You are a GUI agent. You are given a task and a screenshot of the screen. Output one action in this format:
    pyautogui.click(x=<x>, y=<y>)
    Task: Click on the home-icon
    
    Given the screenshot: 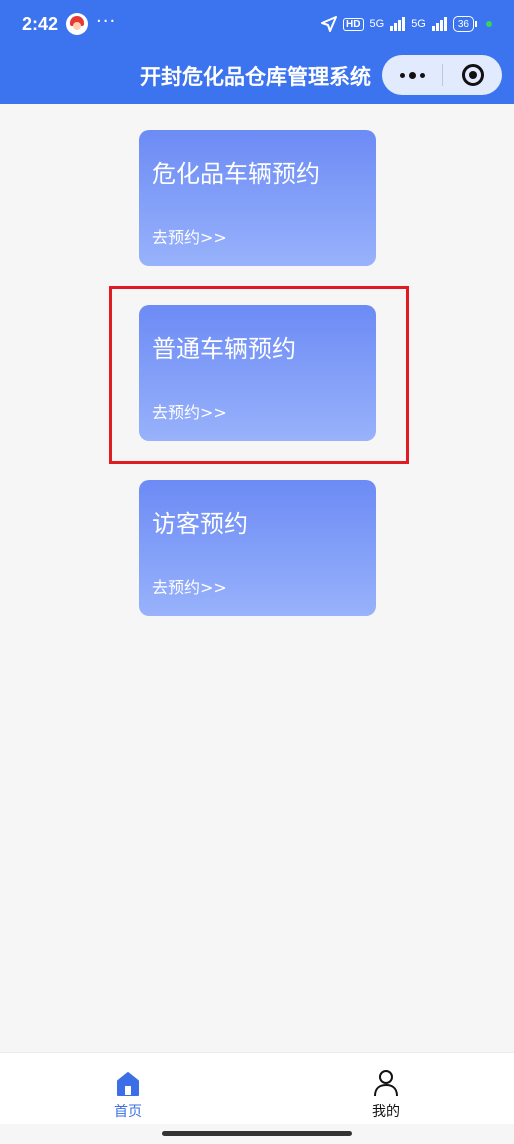 What is the action you would take?
    pyautogui.click(x=128, y=1084)
    